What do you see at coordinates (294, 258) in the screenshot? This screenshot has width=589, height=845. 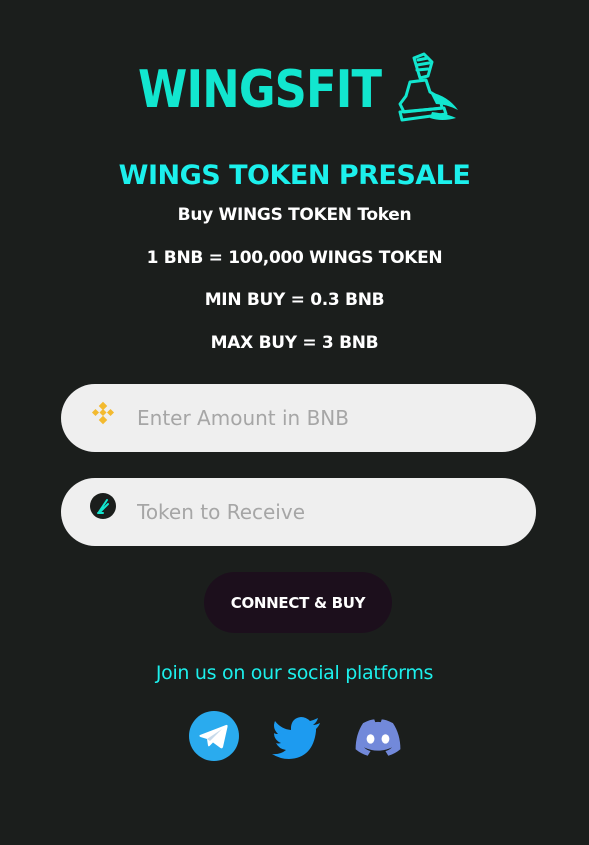 I see `exchange-rate: 1 BNB = 100,000 WINGS TOKEN` at bounding box center [294, 258].